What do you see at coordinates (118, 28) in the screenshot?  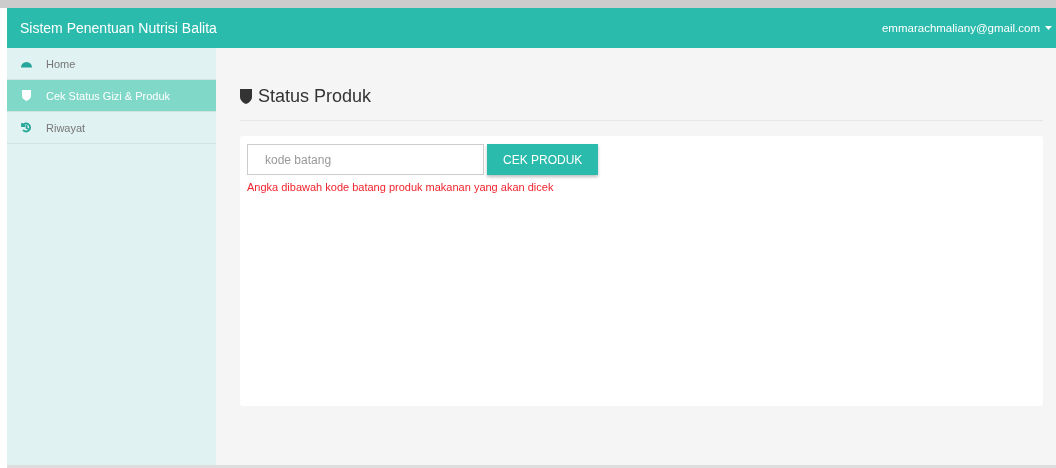 I see `app-title: Sistem Penentuan Nutrisi Balita` at bounding box center [118, 28].